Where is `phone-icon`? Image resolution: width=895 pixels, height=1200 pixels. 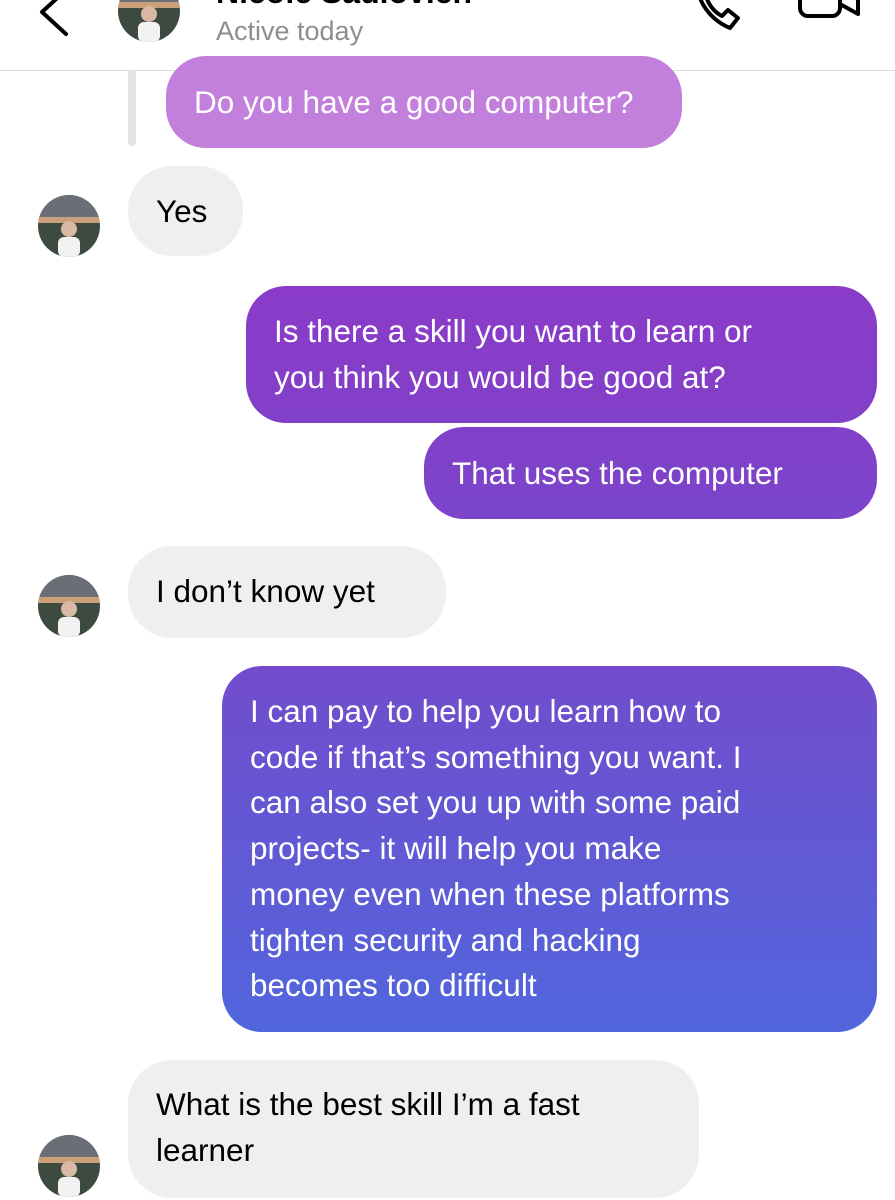
phone-icon is located at coordinates (719, 15).